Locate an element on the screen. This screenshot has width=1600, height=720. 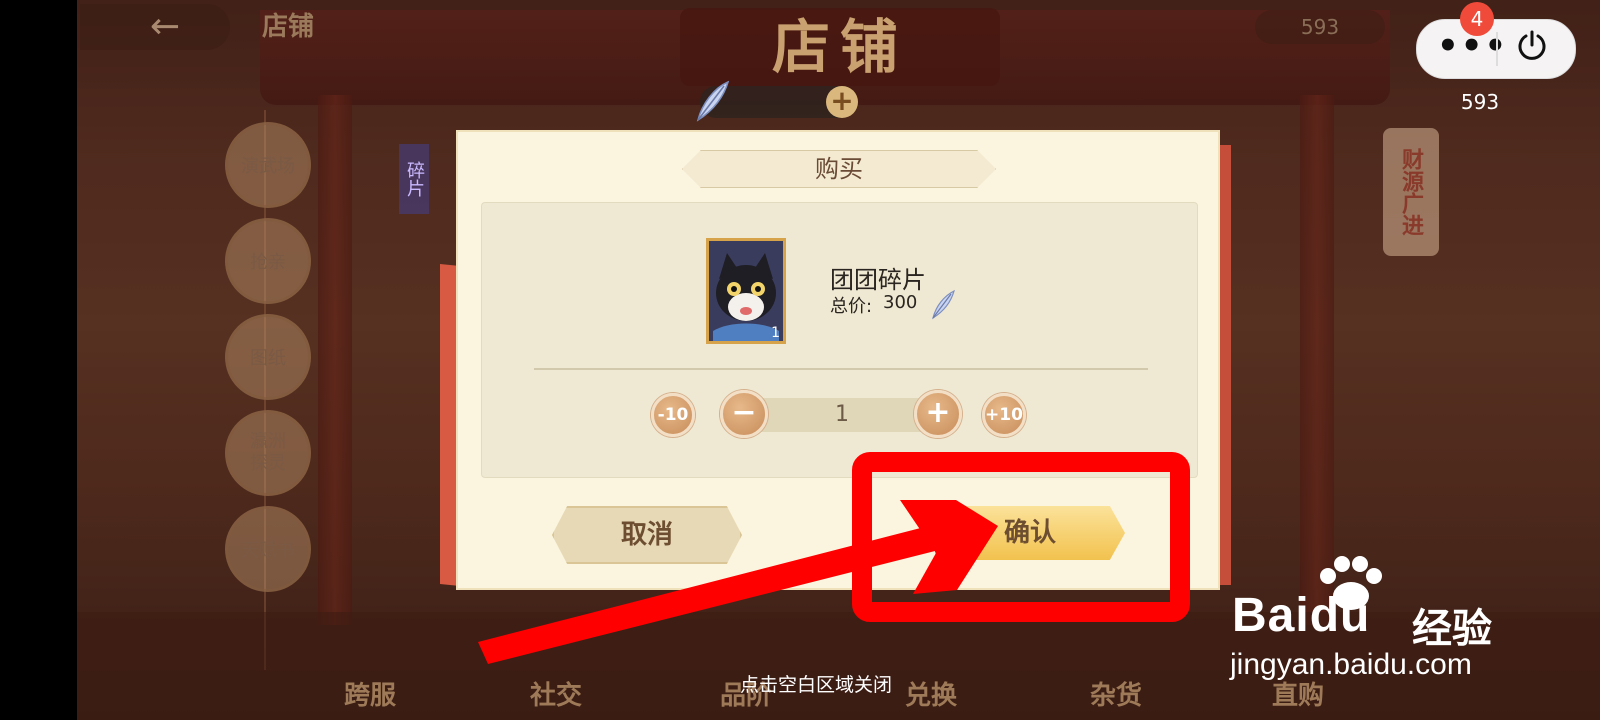
dialog-title: 购买 is located at coordinates (839, 169).